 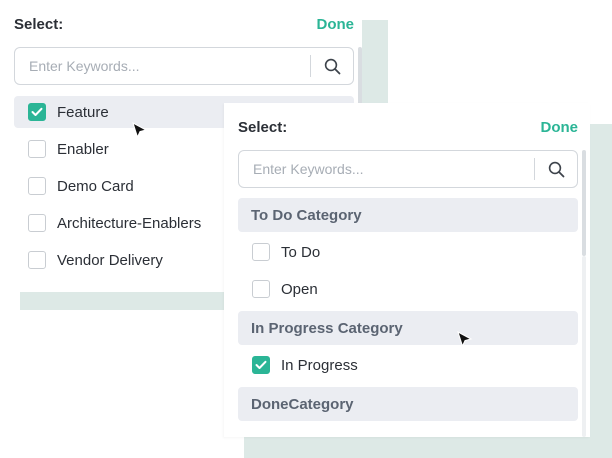 What do you see at coordinates (408, 328) in the screenshot?
I see `category-header-in-progress: In Progress Category` at bounding box center [408, 328].